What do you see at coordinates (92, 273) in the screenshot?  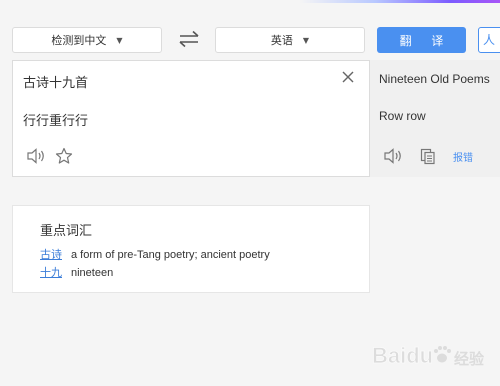 I see `vocabulary-definition: nineteen` at bounding box center [92, 273].